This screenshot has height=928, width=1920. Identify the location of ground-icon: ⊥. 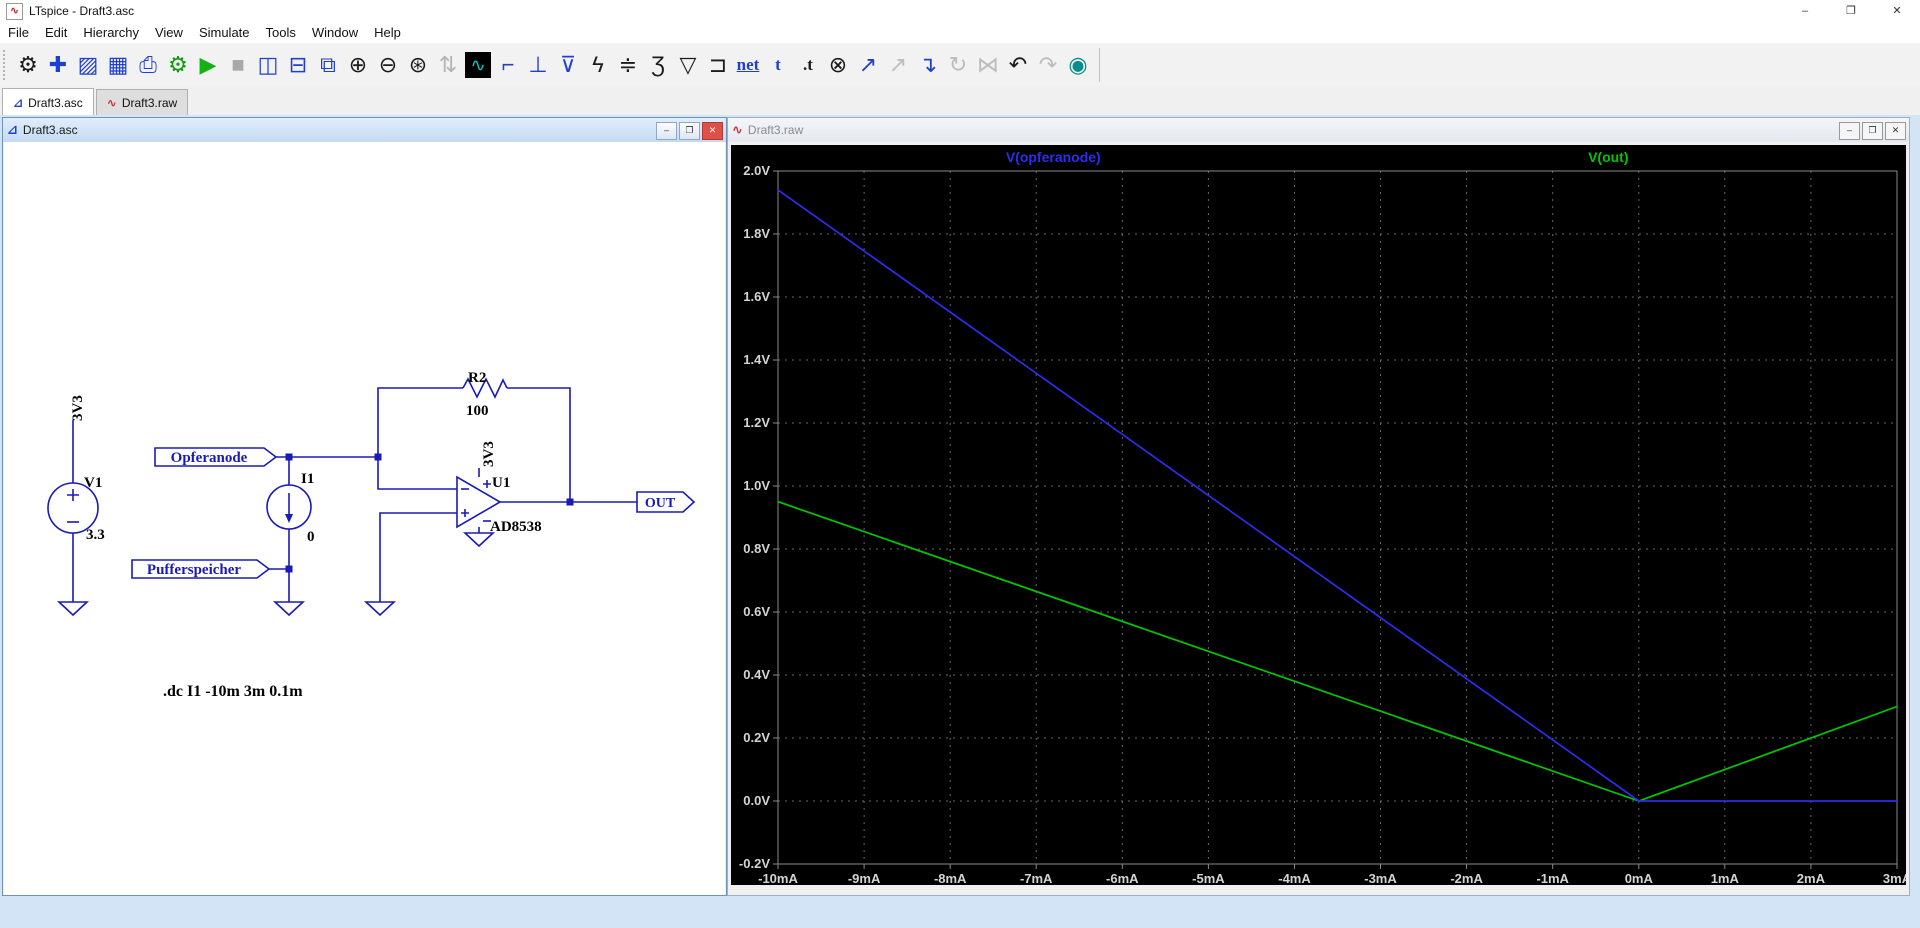
(538, 65).